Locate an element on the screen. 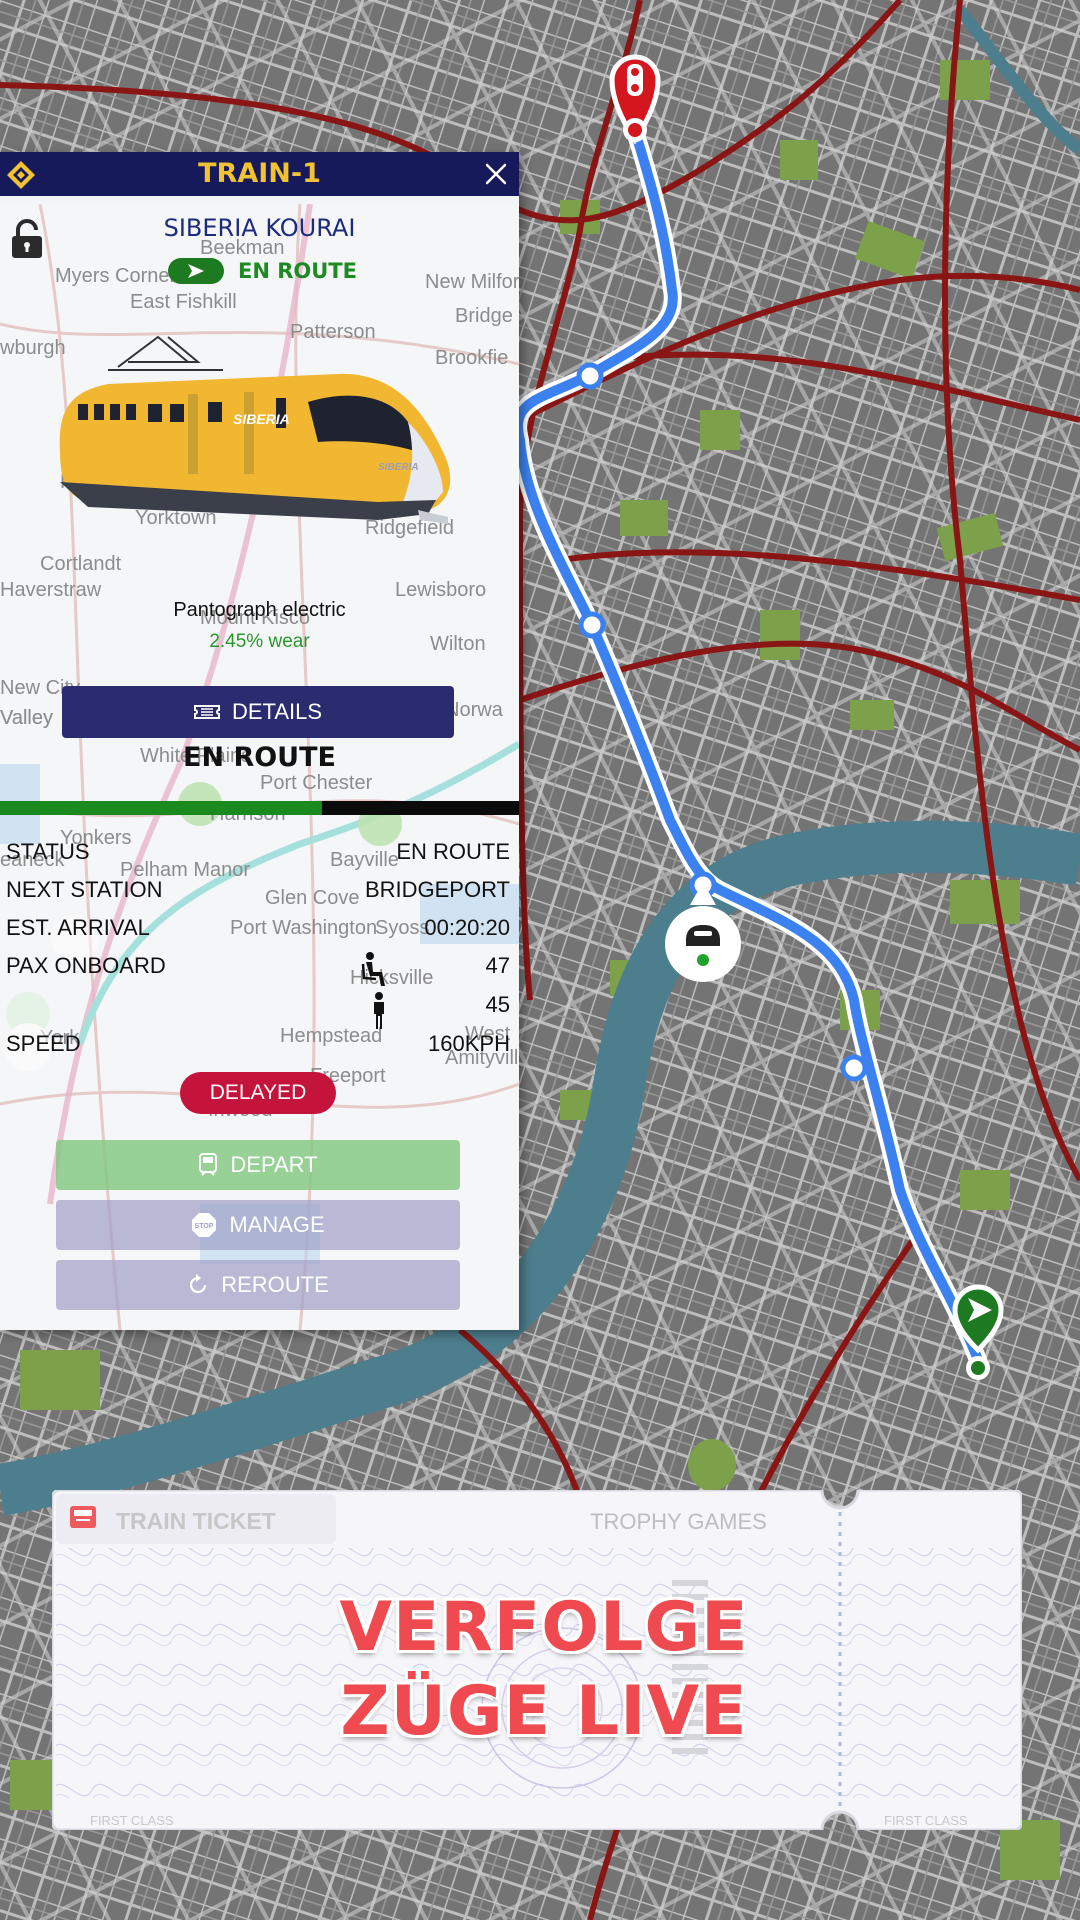 The height and width of the screenshot is (1920, 1080). stat-row-next-station: NEXT STATION BRIDGEPORT is located at coordinates (258, 890).